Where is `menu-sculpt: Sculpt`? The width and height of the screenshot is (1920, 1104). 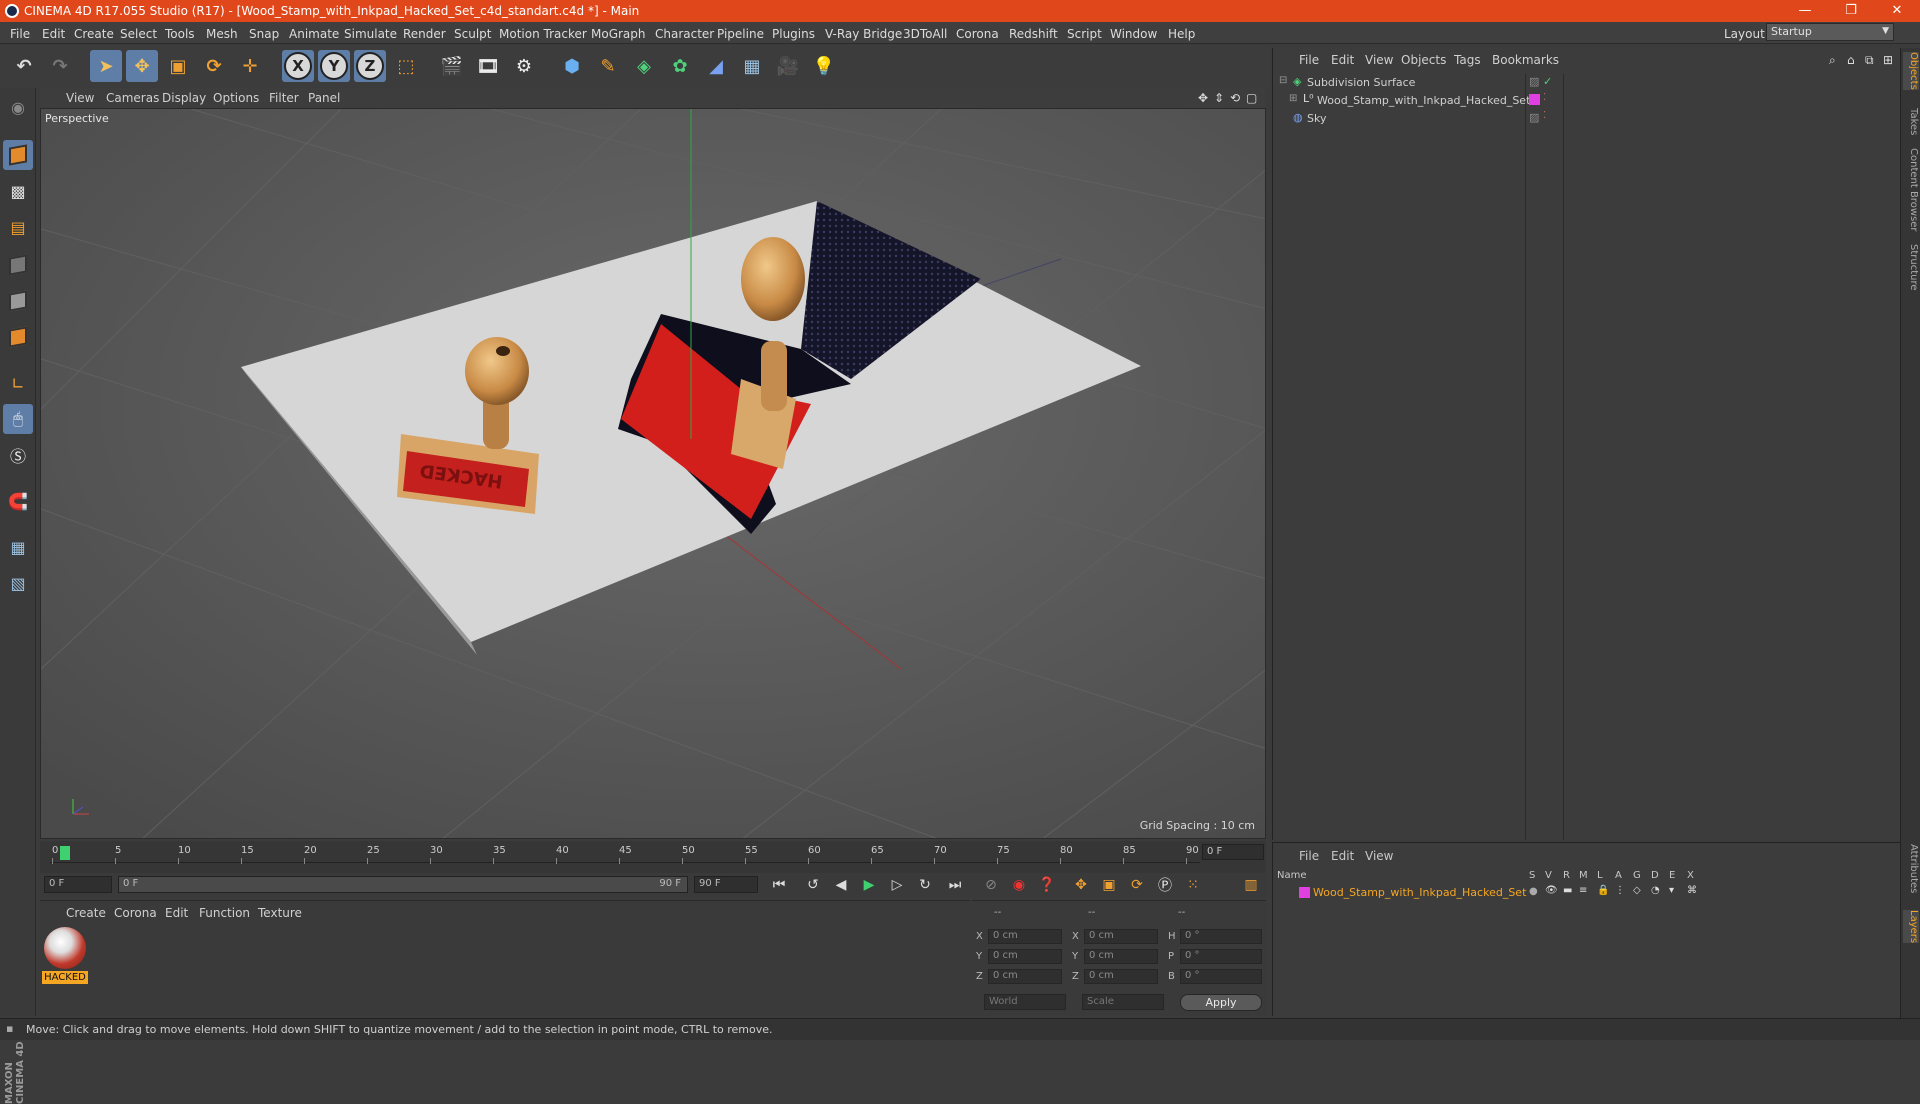 menu-sculpt: Sculpt is located at coordinates (472, 34).